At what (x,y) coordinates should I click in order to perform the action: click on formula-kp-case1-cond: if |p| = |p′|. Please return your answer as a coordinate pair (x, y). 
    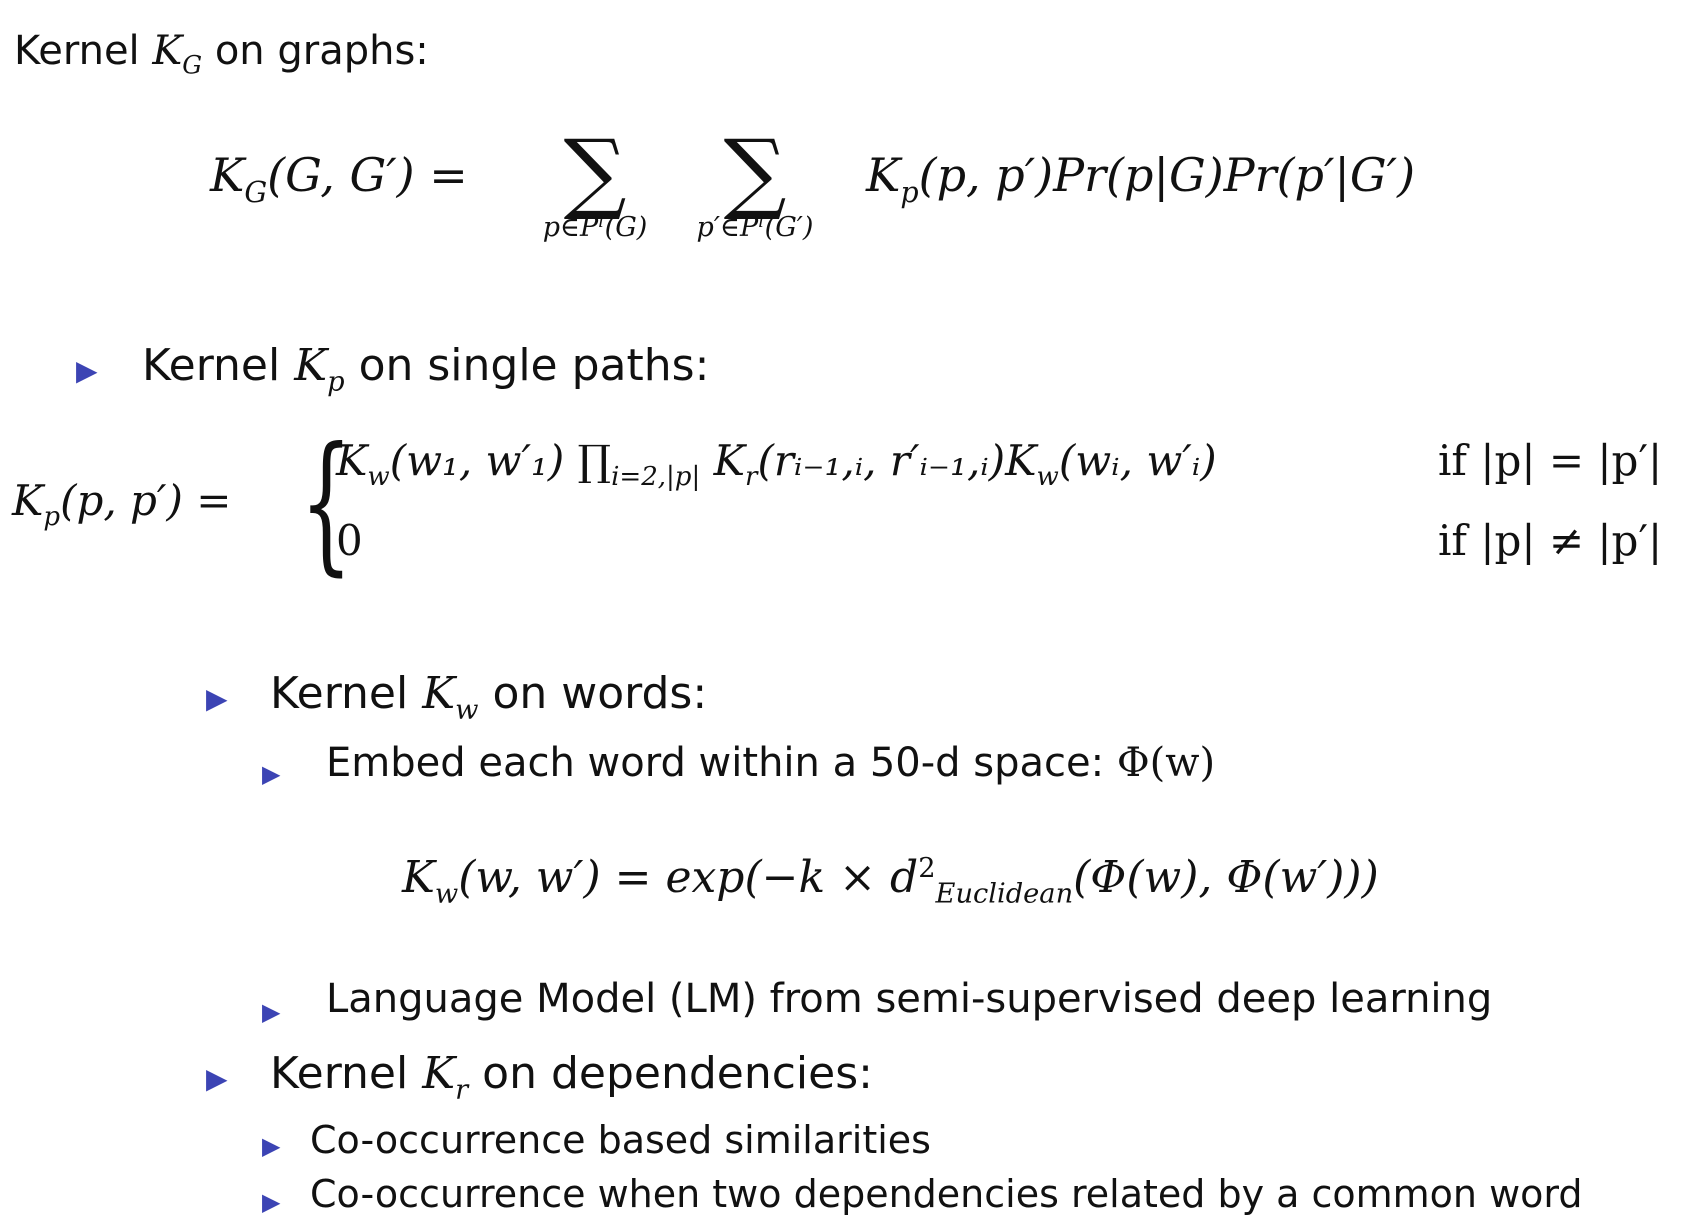
    Looking at the image, I should click on (1550, 460).